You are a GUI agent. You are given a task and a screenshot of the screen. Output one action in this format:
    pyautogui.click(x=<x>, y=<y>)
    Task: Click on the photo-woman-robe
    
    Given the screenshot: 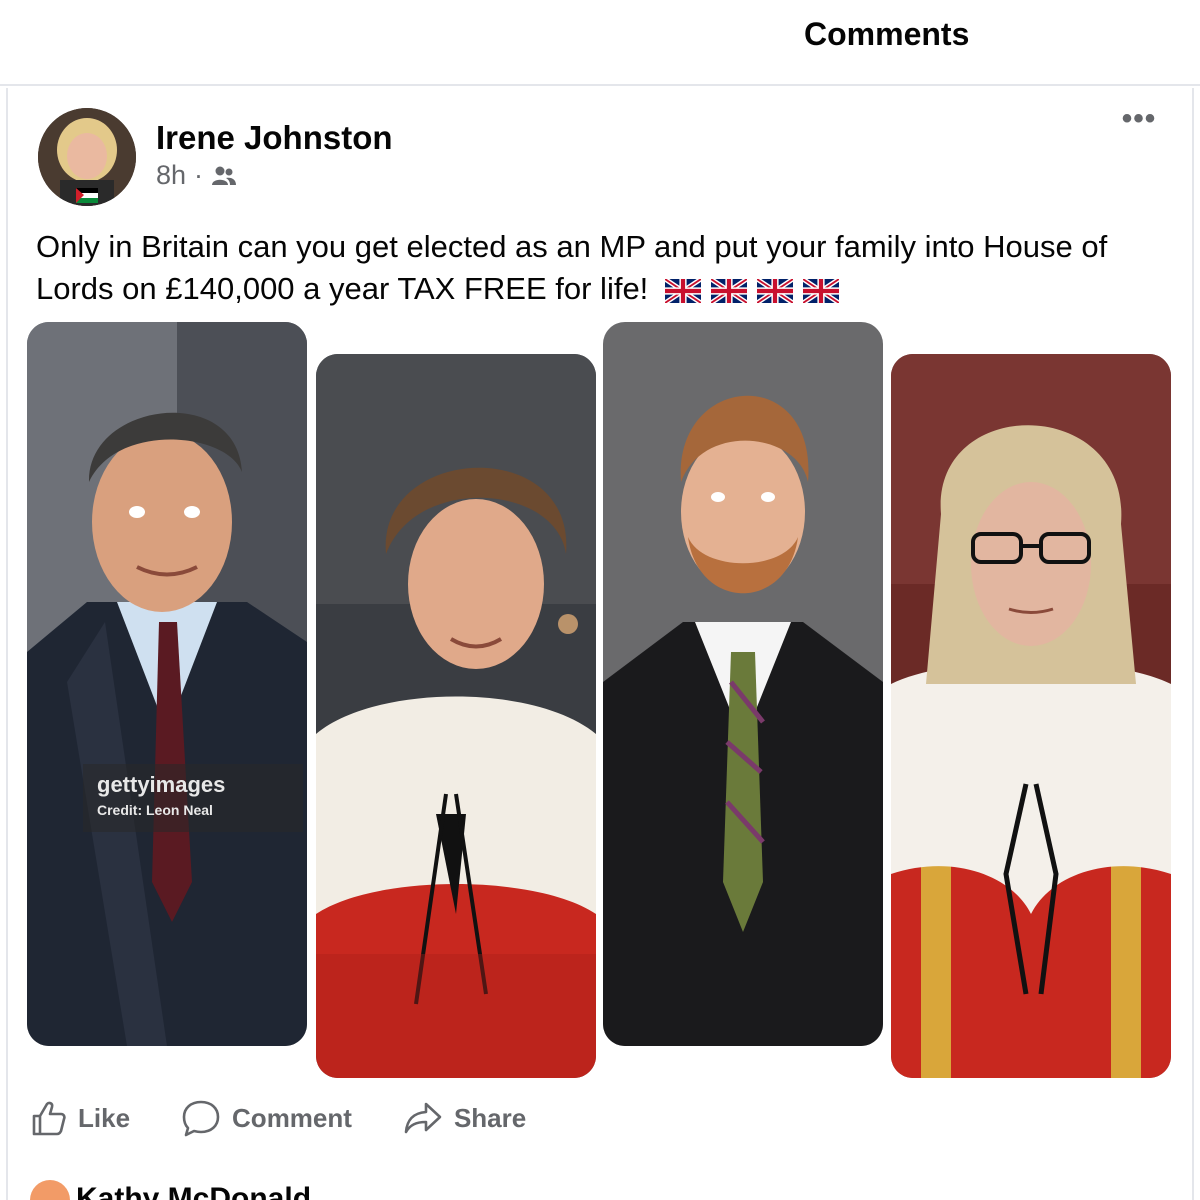 What is the action you would take?
    pyautogui.click(x=456, y=716)
    